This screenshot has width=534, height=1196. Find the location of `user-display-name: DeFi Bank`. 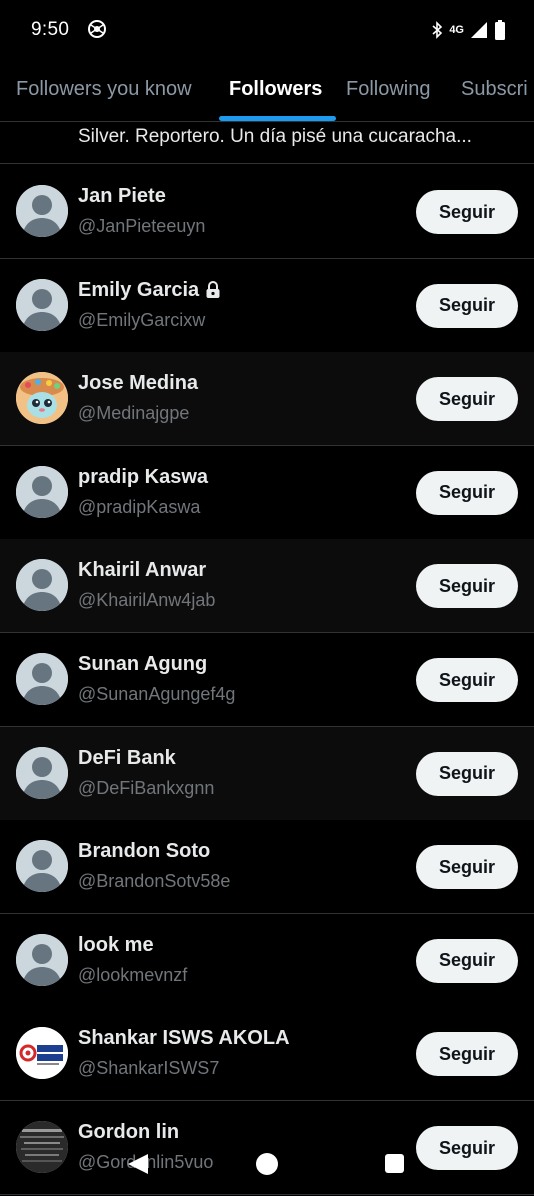

user-display-name: DeFi Bank is located at coordinates (127, 758).